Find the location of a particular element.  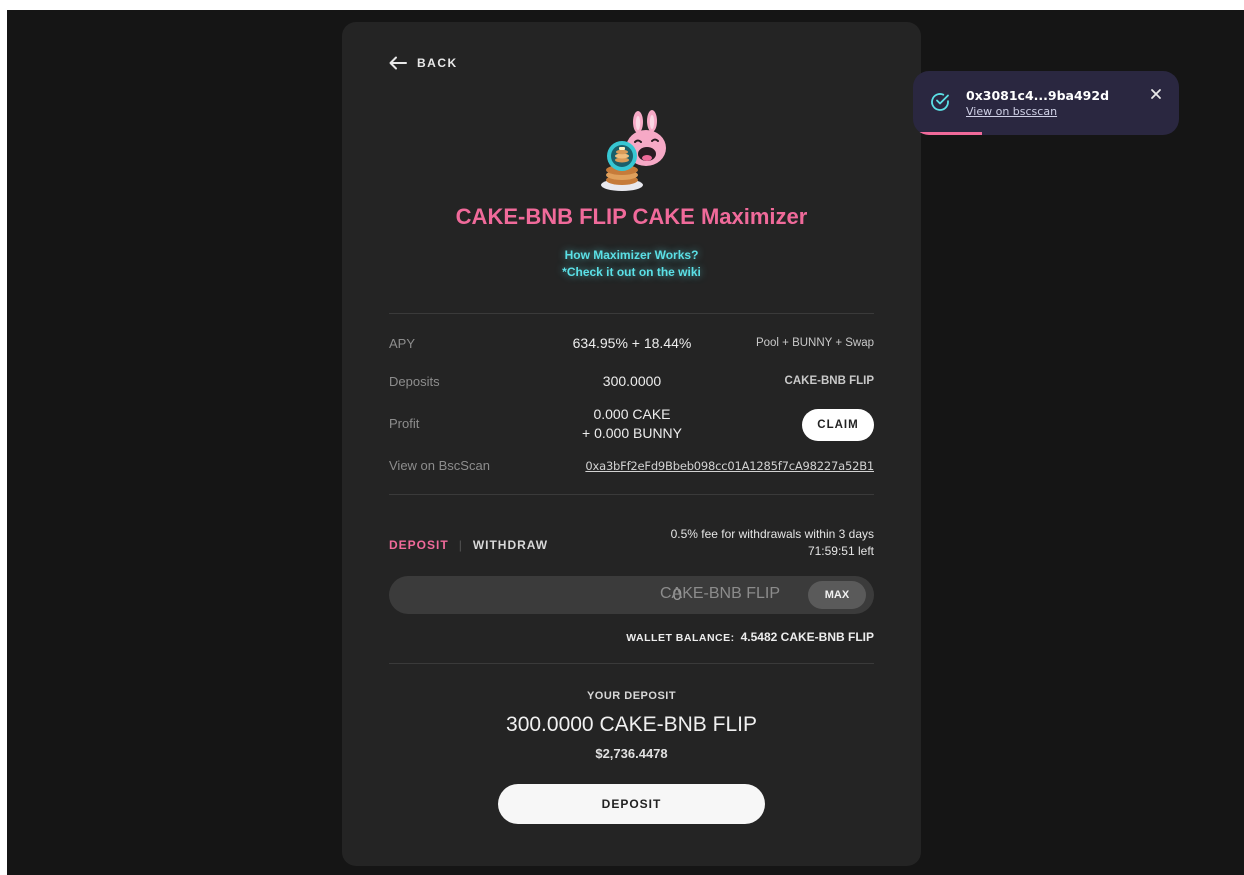

apy-note: Pool + BUNNY + Swap is located at coordinates (814, 343).